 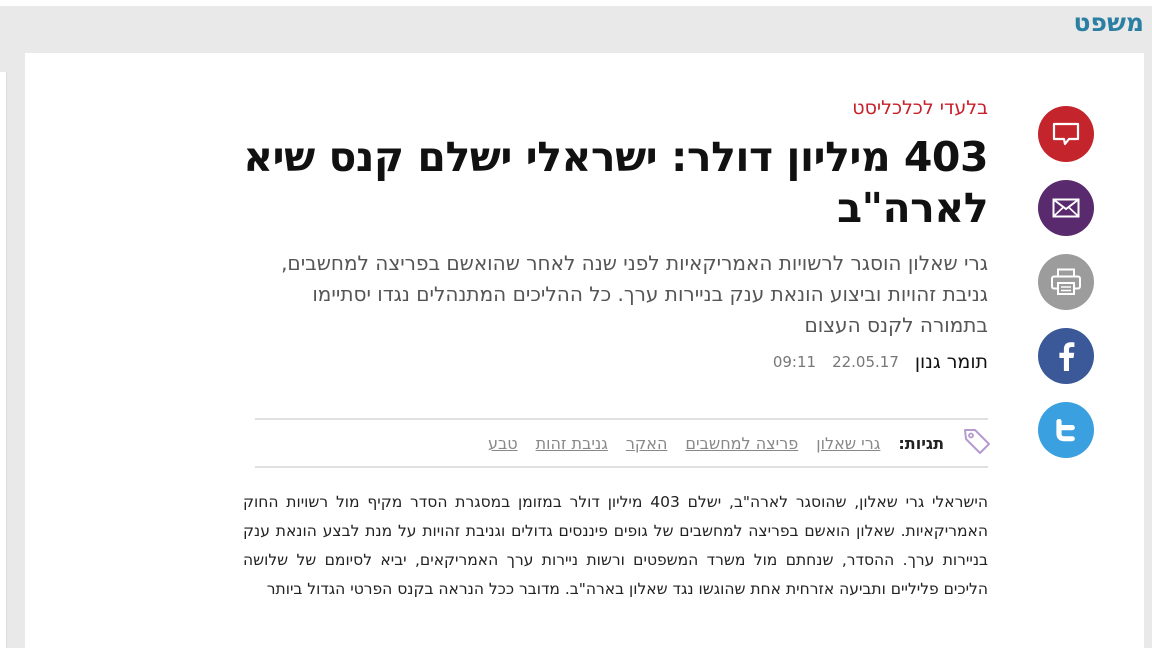 I want to click on print-button, so click(x=1066, y=282).